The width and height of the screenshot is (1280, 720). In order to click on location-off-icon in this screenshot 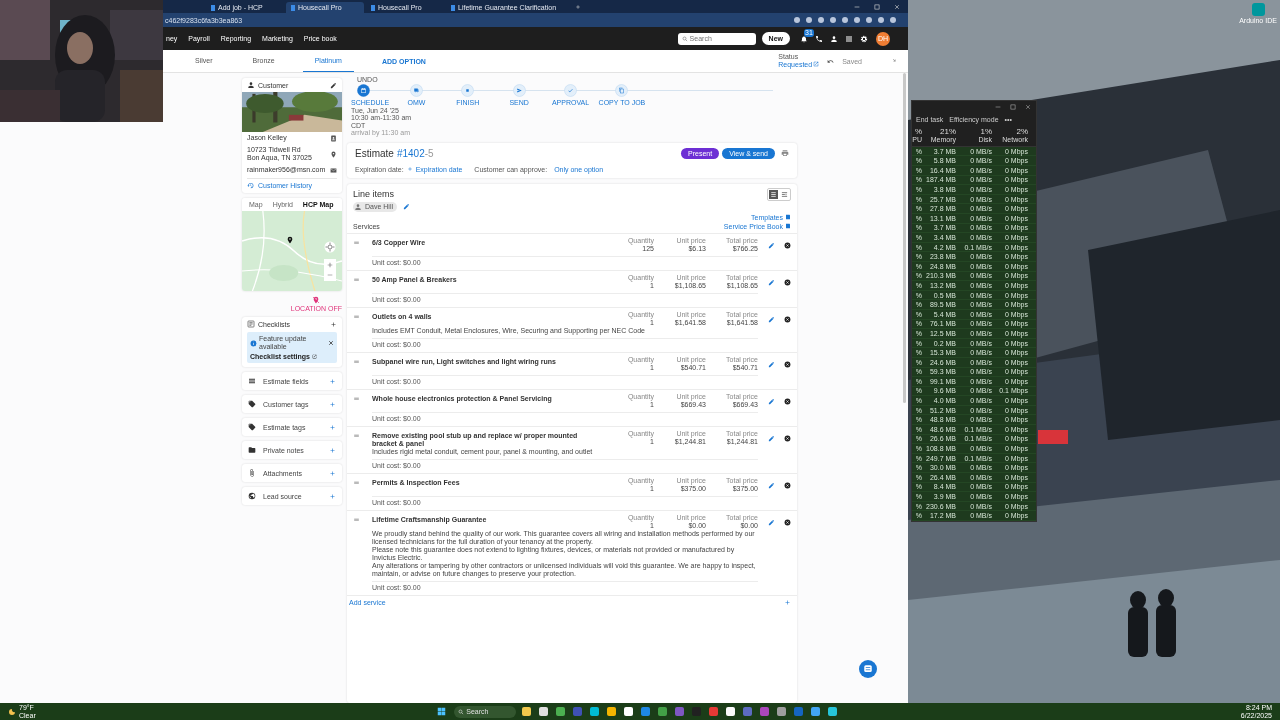, I will do `click(316, 300)`.